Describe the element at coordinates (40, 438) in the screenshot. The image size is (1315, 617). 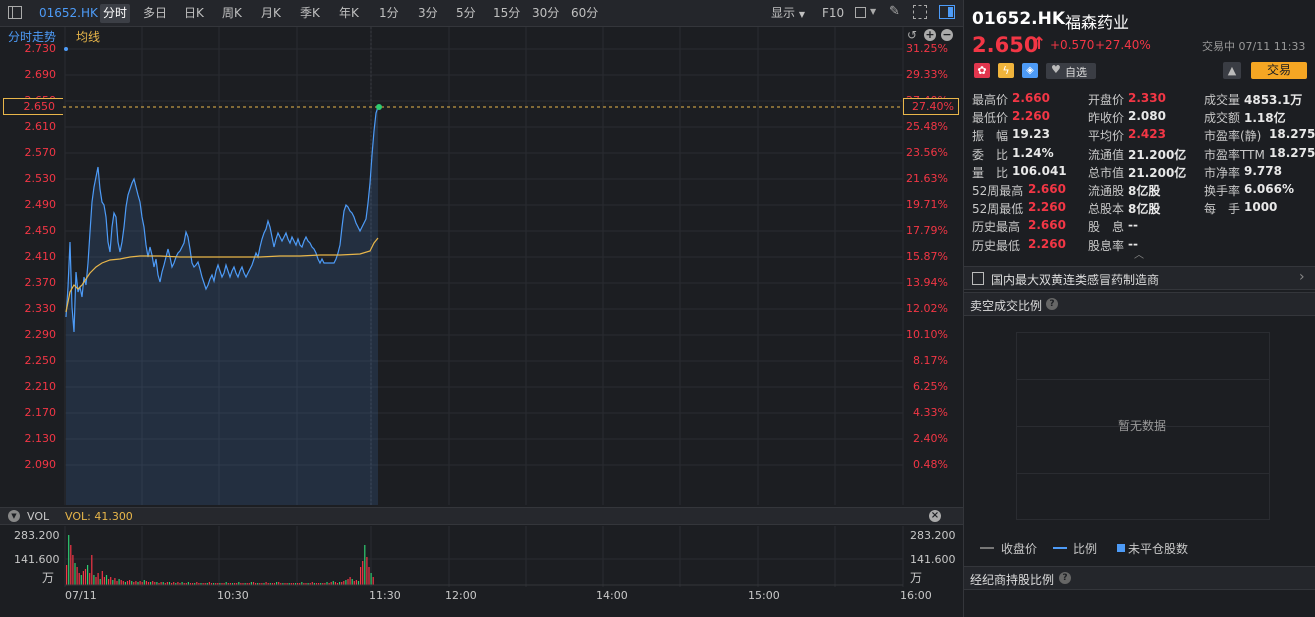
I see `price-tick: 2.130` at that location.